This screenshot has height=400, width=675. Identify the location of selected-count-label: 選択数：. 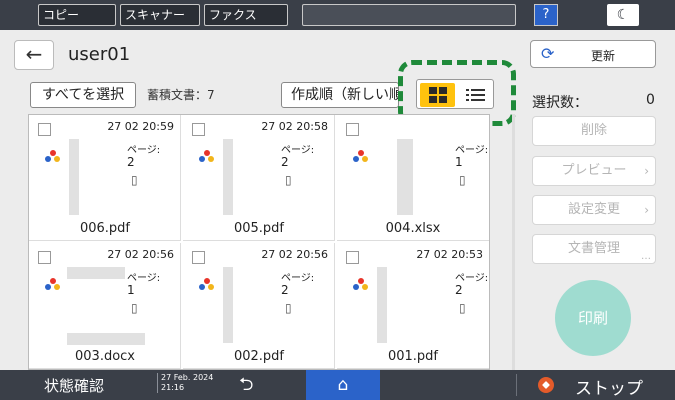
(560, 103).